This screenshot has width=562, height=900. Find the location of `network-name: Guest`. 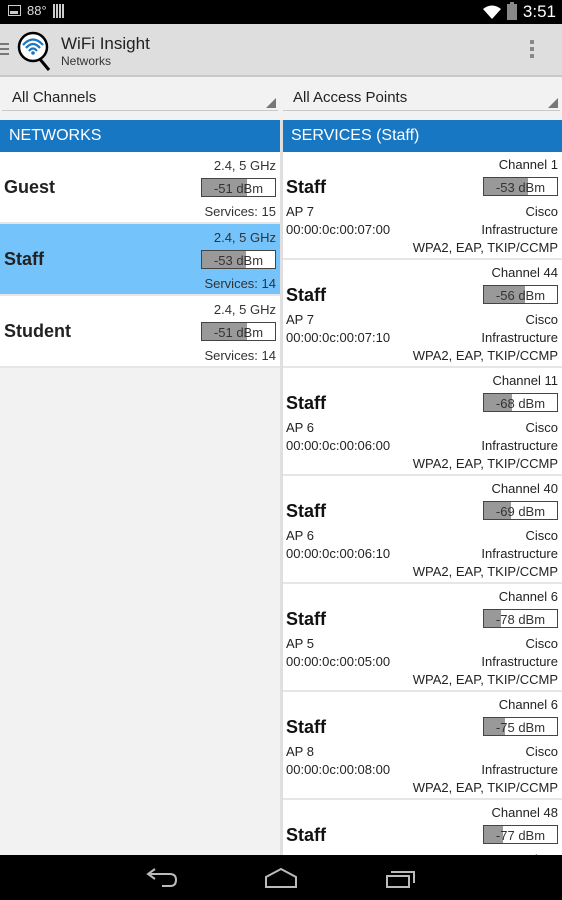

network-name: Guest is located at coordinates (30, 187).